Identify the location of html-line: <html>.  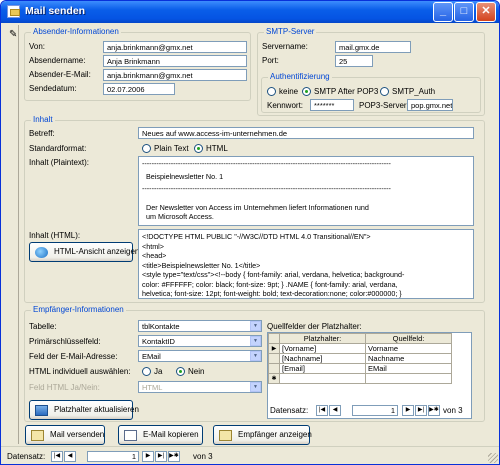
(153, 246).